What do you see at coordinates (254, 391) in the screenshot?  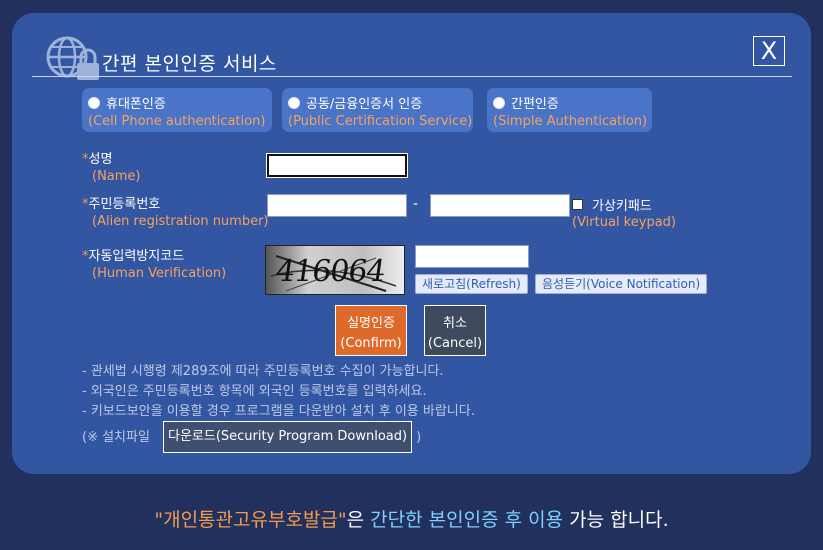 I see `note-item: - 외국인은 주민등록번호 항목에 외국인 등록번호를 입력하세요.` at bounding box center [254, 391].